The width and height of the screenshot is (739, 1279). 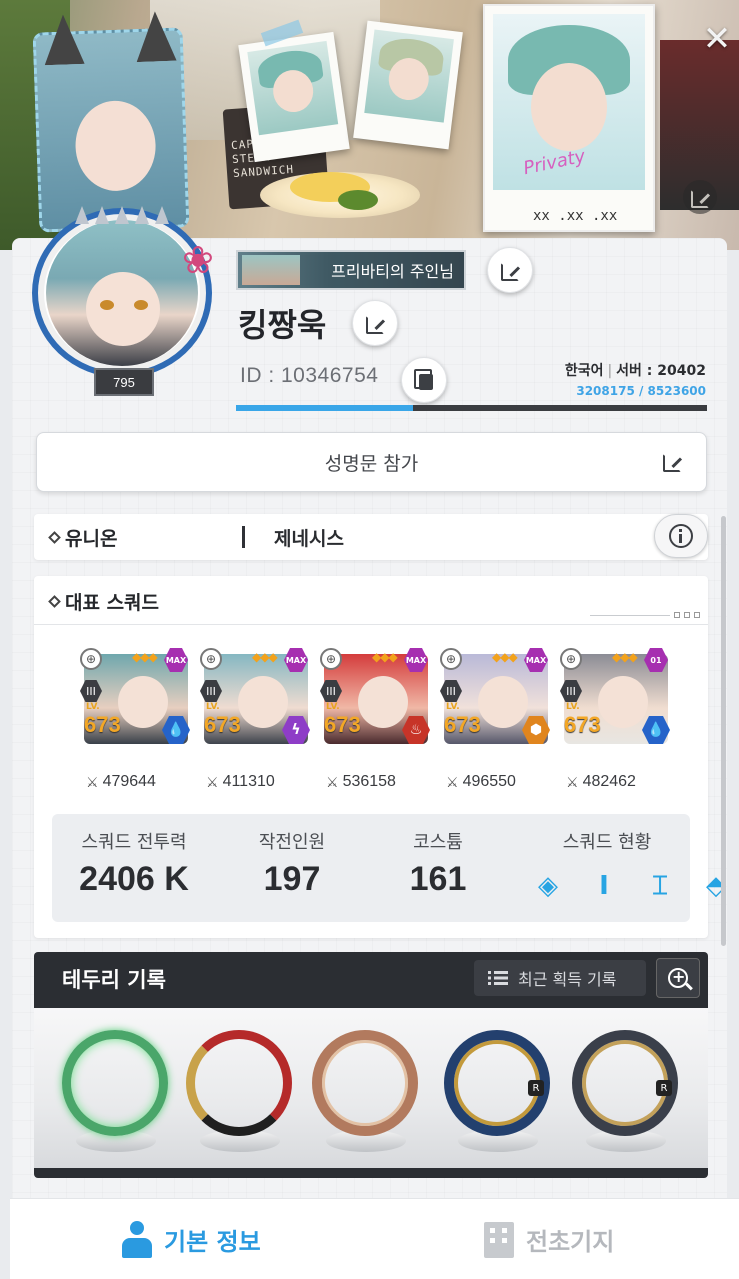 I want to click on polaroid-photo-privaty: Privaty xx .xx .xx, so click(x=569, y=118).